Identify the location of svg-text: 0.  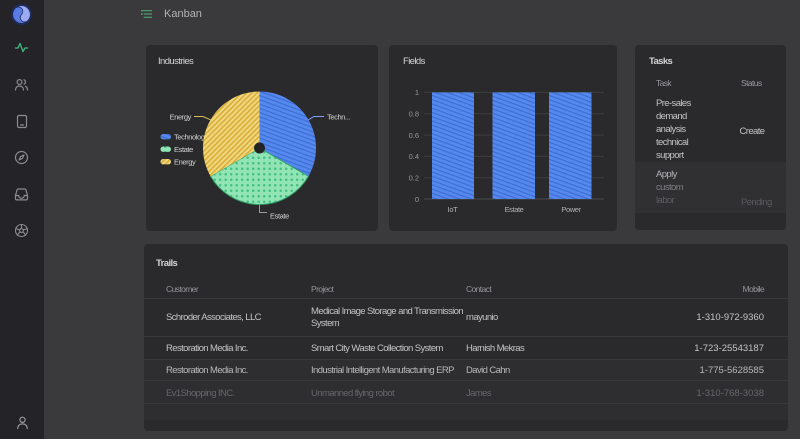
(417, 199).